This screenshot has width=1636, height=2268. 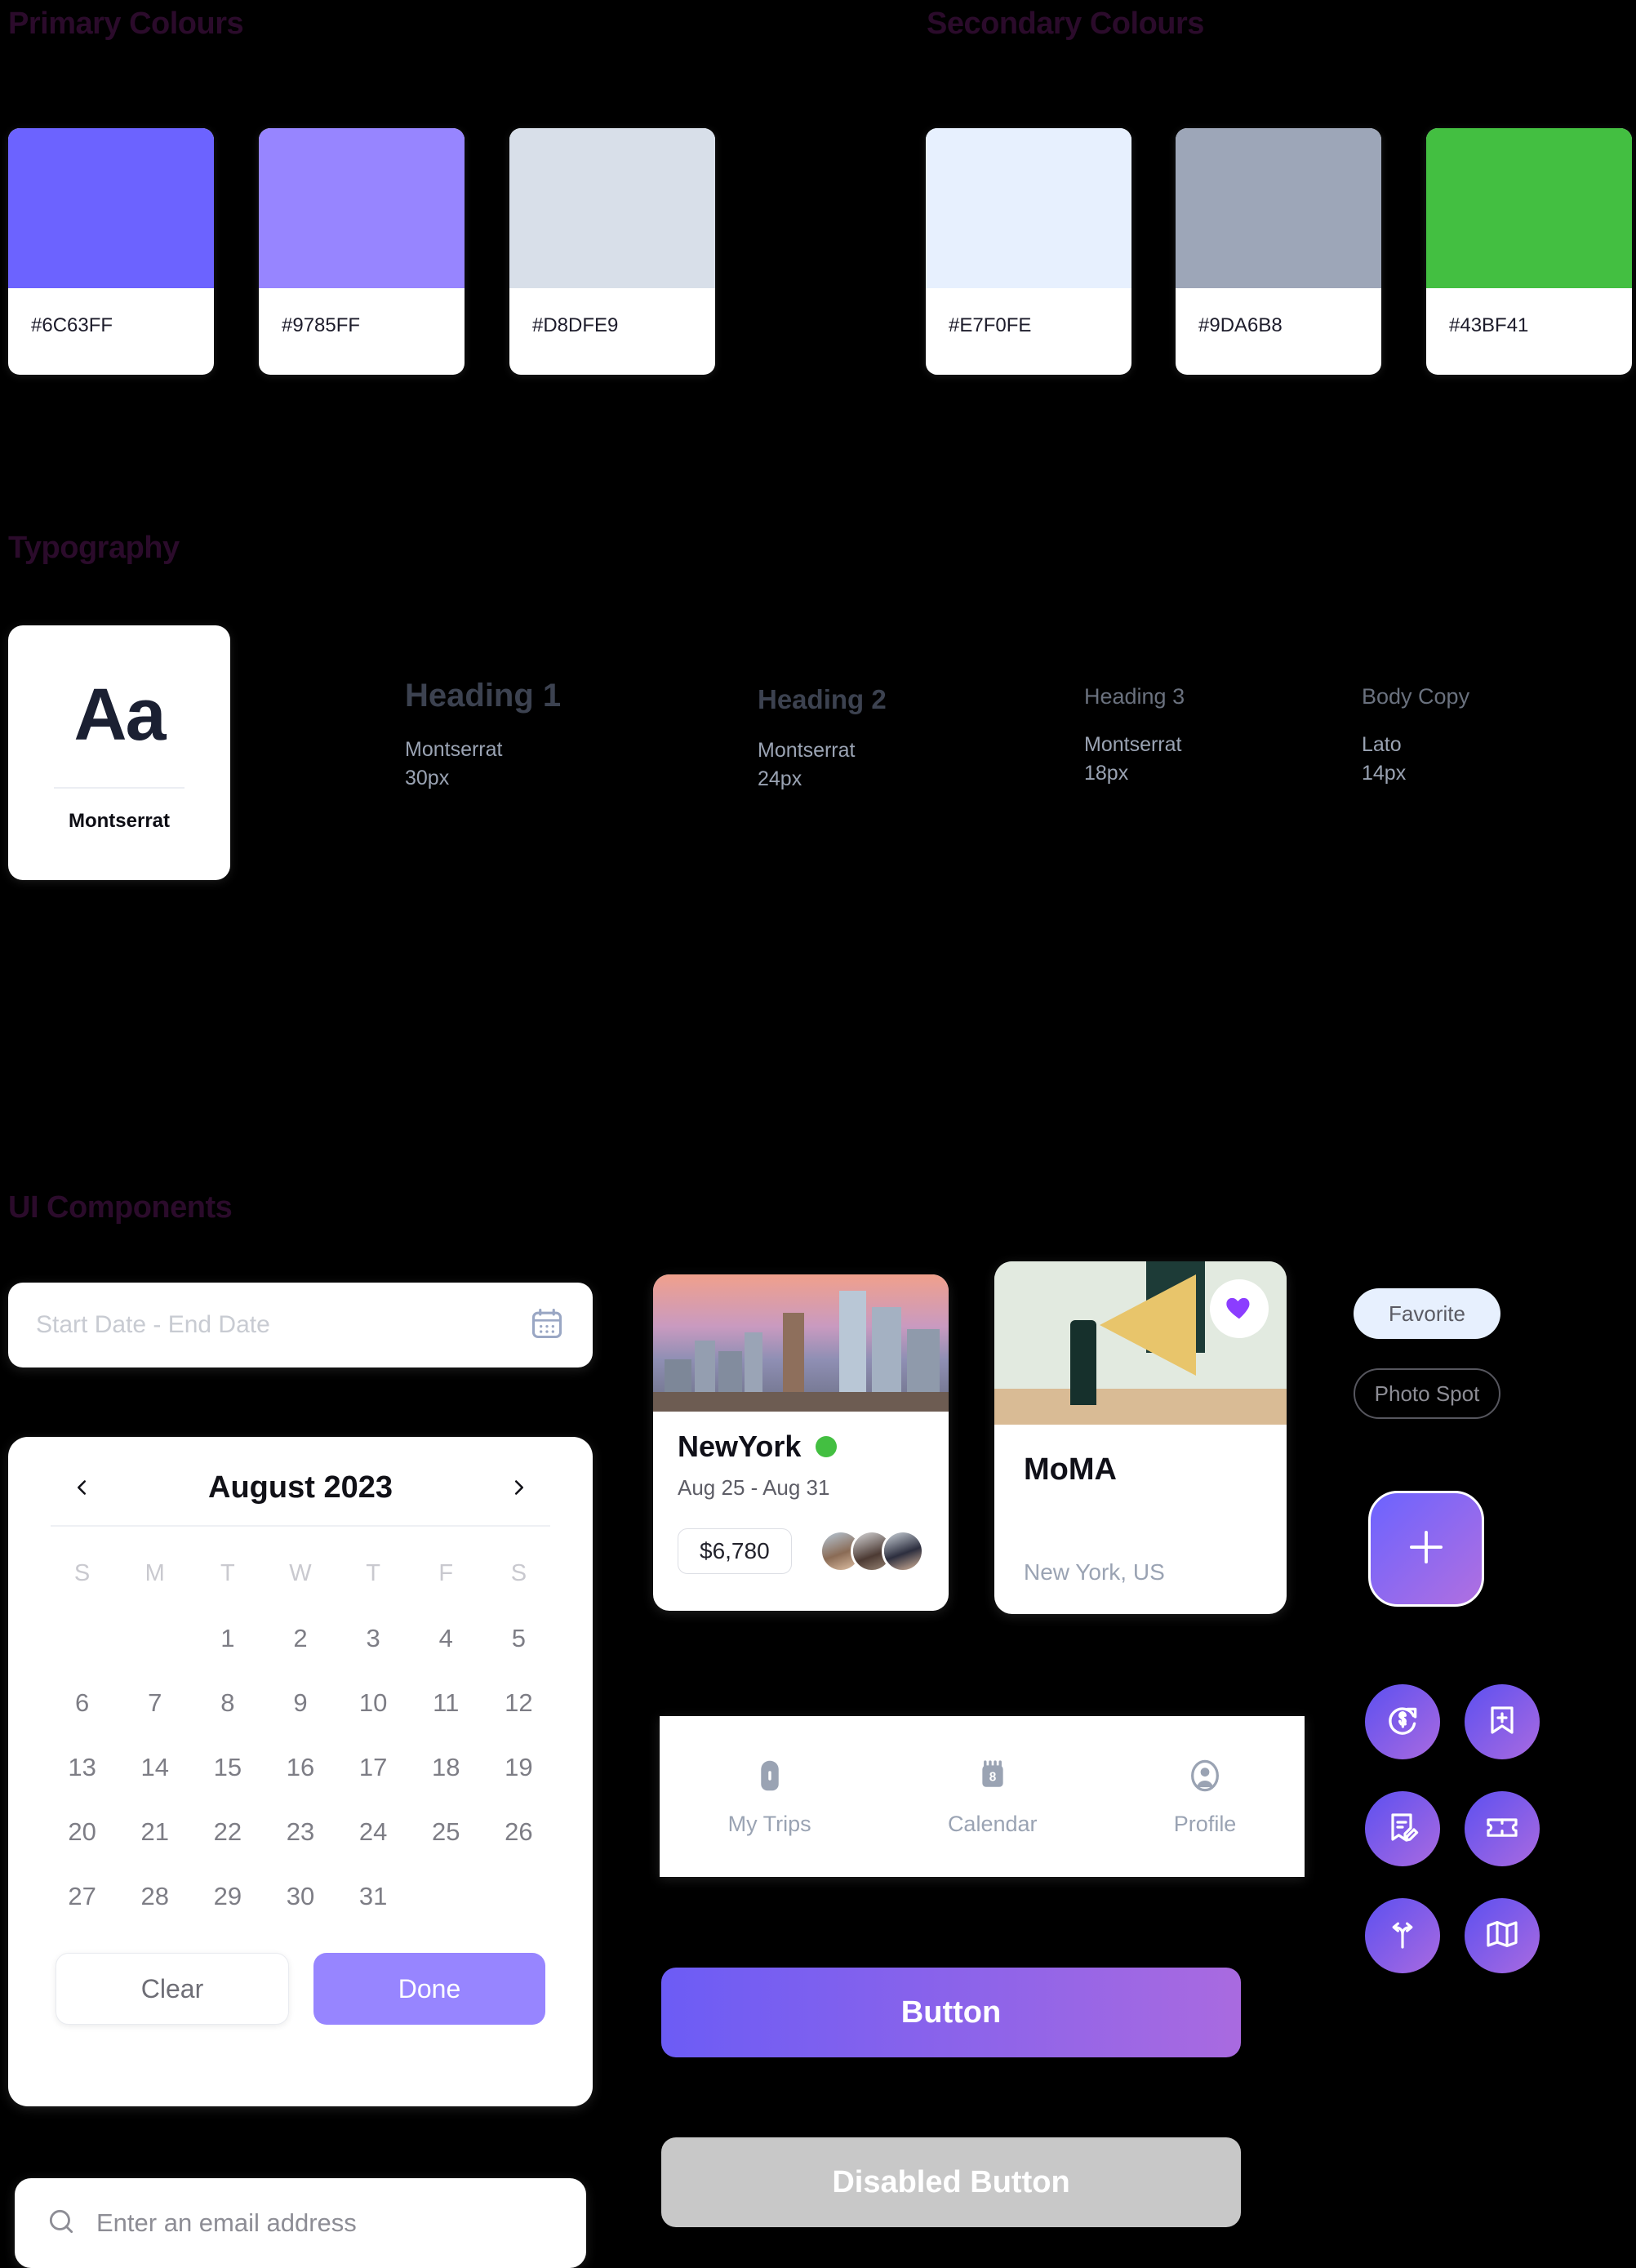 What do you see at coordinates (612, 252) in the screenshot?
I see `colour-swatch: #D8DFE9` at bounding box center [612, 252].